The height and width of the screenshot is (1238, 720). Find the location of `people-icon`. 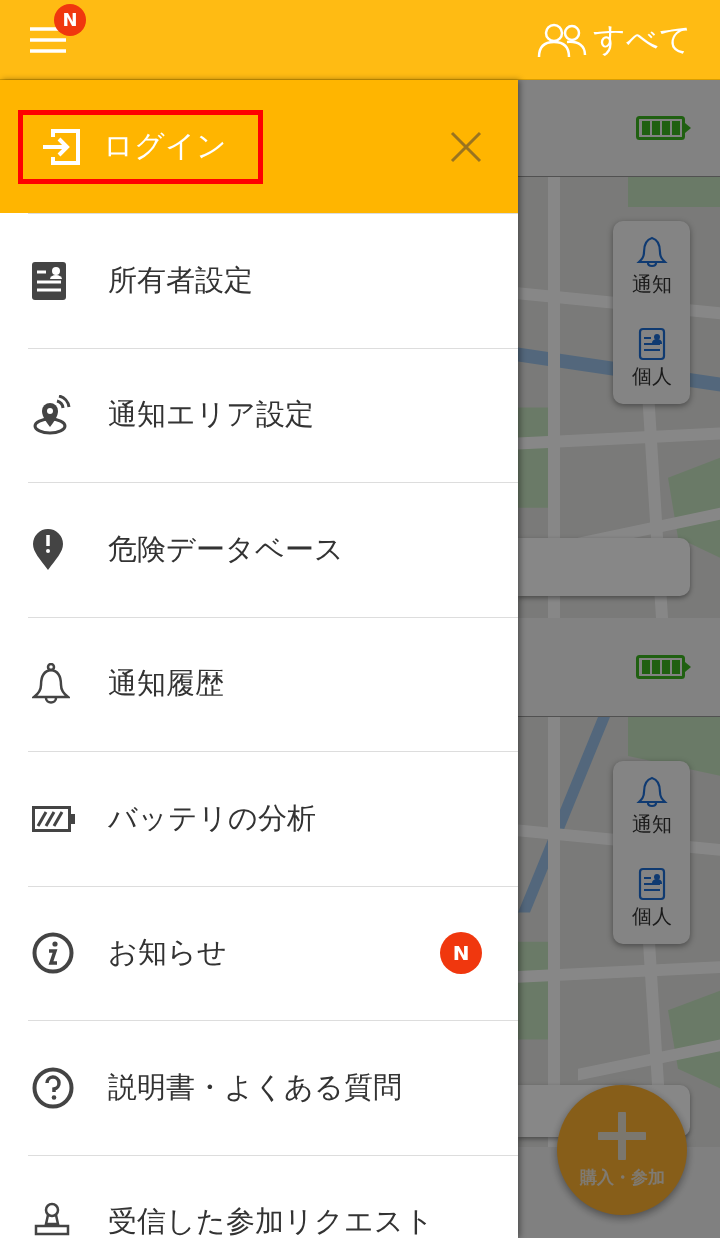

people-icon is located at coordinates (562, 39).